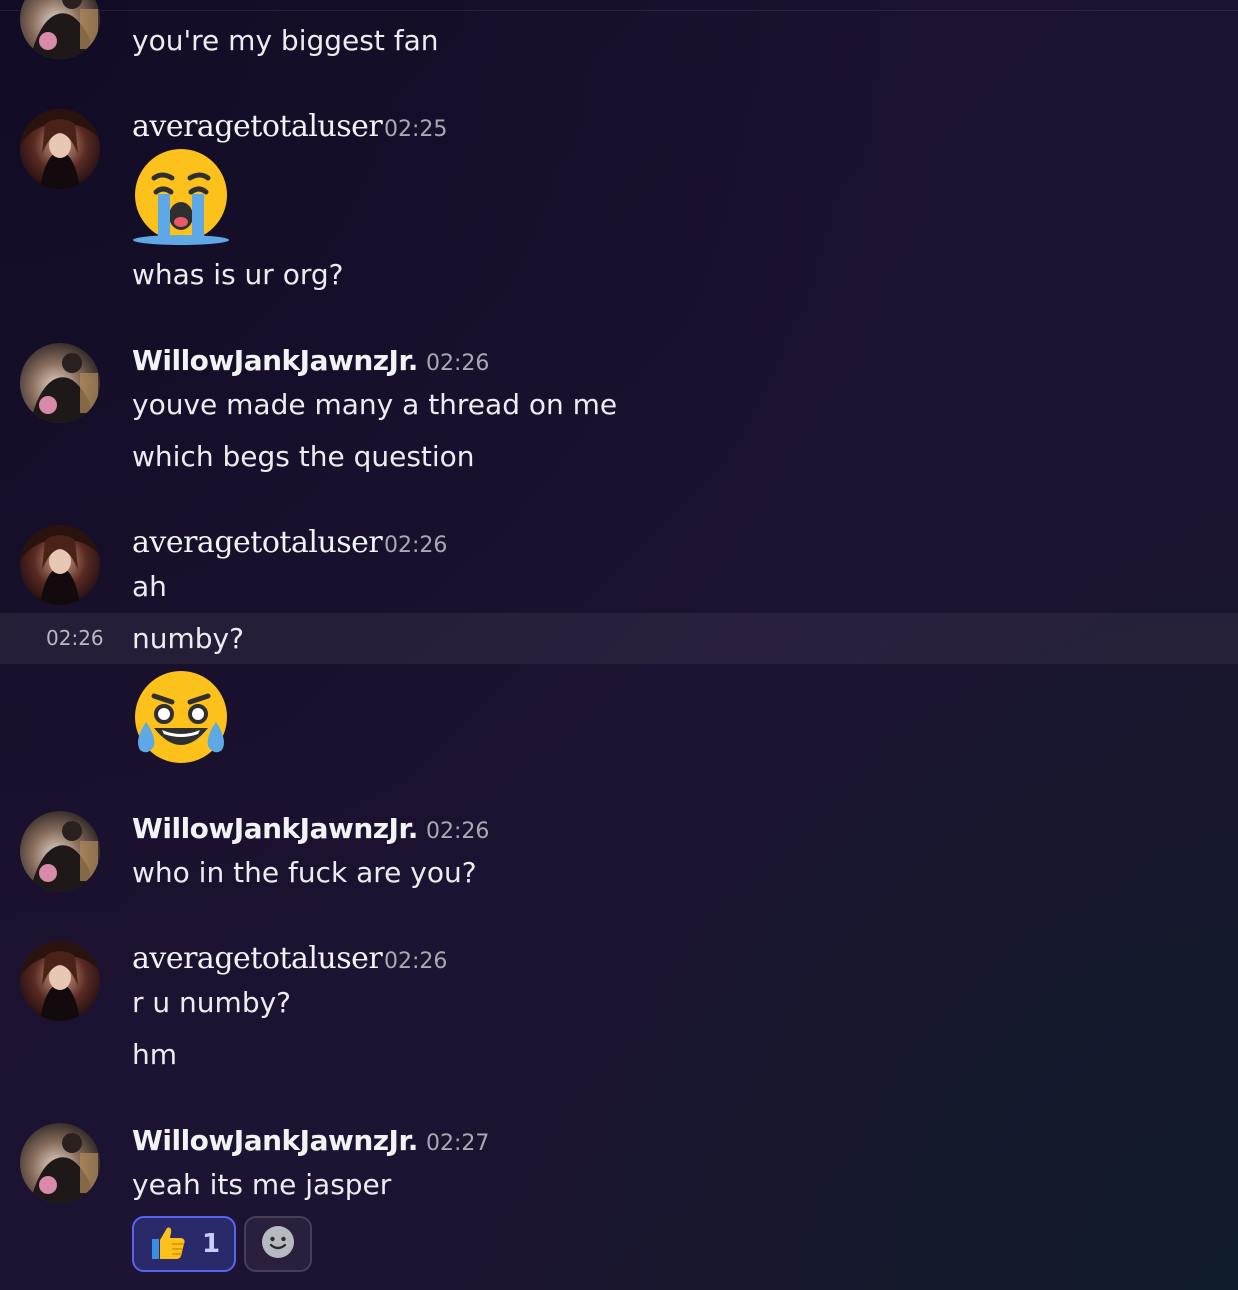 The height and width of the screenshot is (1290, 1238). What do you see at coordinates (155, 1054) in the screenshot?
I see `message-text: hm` at bounding box center [155, 1054].